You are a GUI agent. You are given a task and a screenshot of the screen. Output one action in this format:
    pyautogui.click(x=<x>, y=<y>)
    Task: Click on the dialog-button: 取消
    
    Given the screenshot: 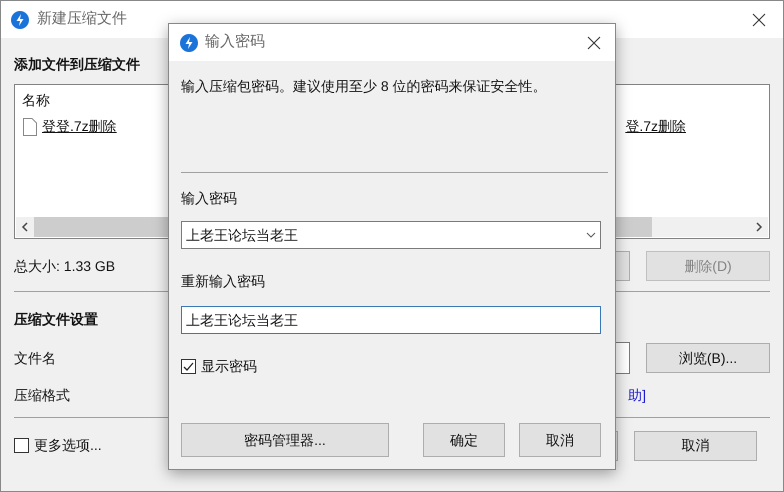 What is the action you would take?
    pyautogui.click(x=560, y=440)
    